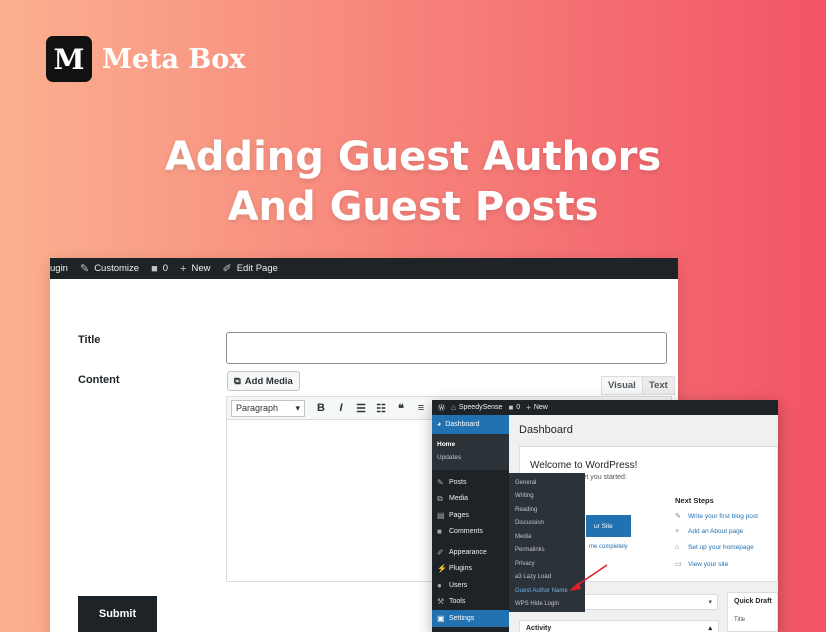  Describe the element at coordinates (651, 602) in the screenshot. I see `screen-options-select: ▾` at that location.